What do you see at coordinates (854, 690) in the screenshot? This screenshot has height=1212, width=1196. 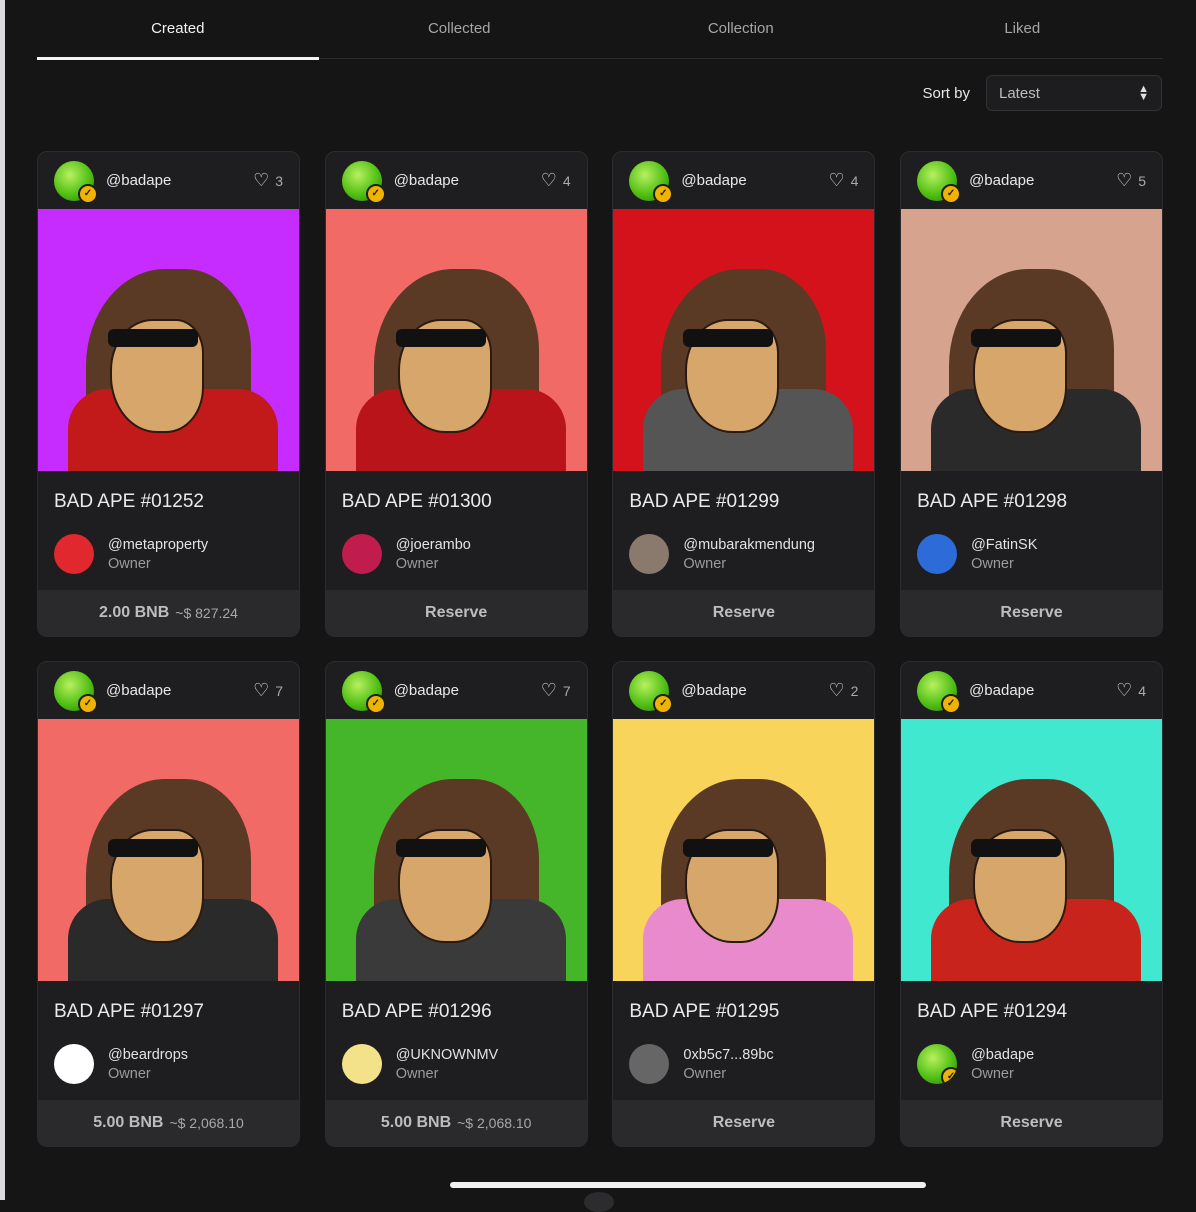 I see `like-count: 2` at bounding box center [854, 690].